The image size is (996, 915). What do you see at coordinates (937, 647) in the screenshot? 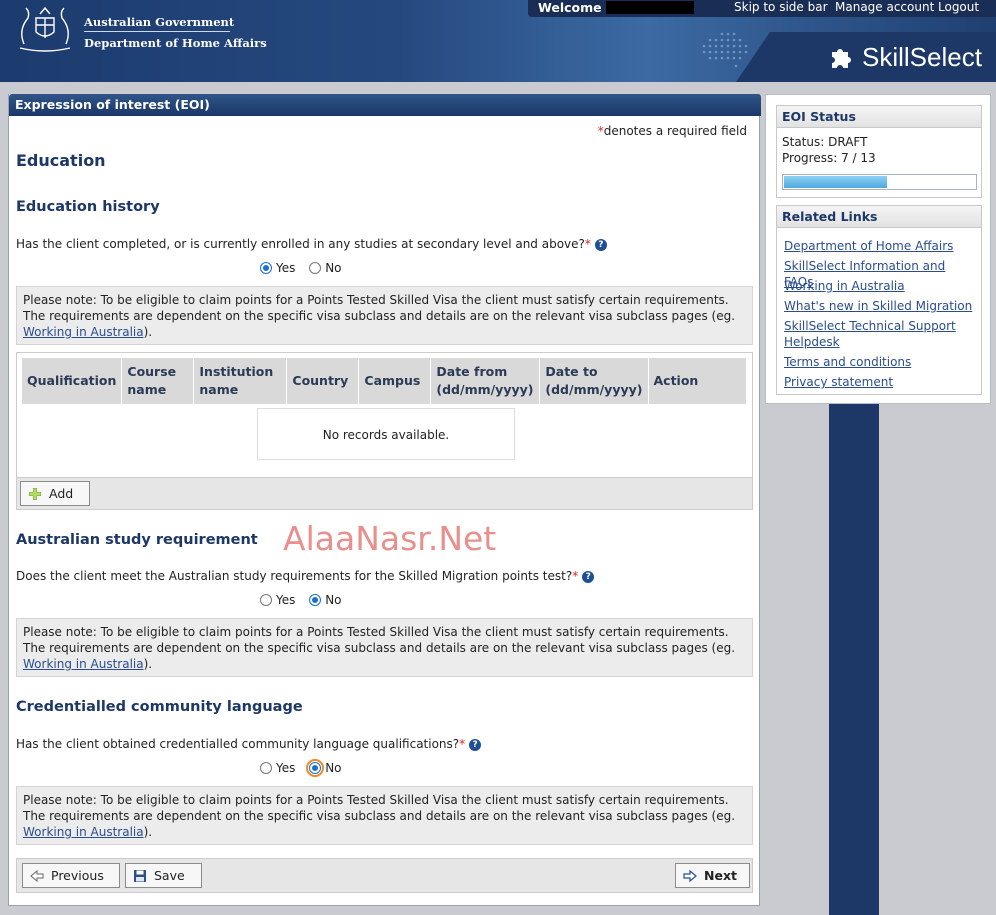
I see `decorative-column-light` at bounding box center [937, 647].